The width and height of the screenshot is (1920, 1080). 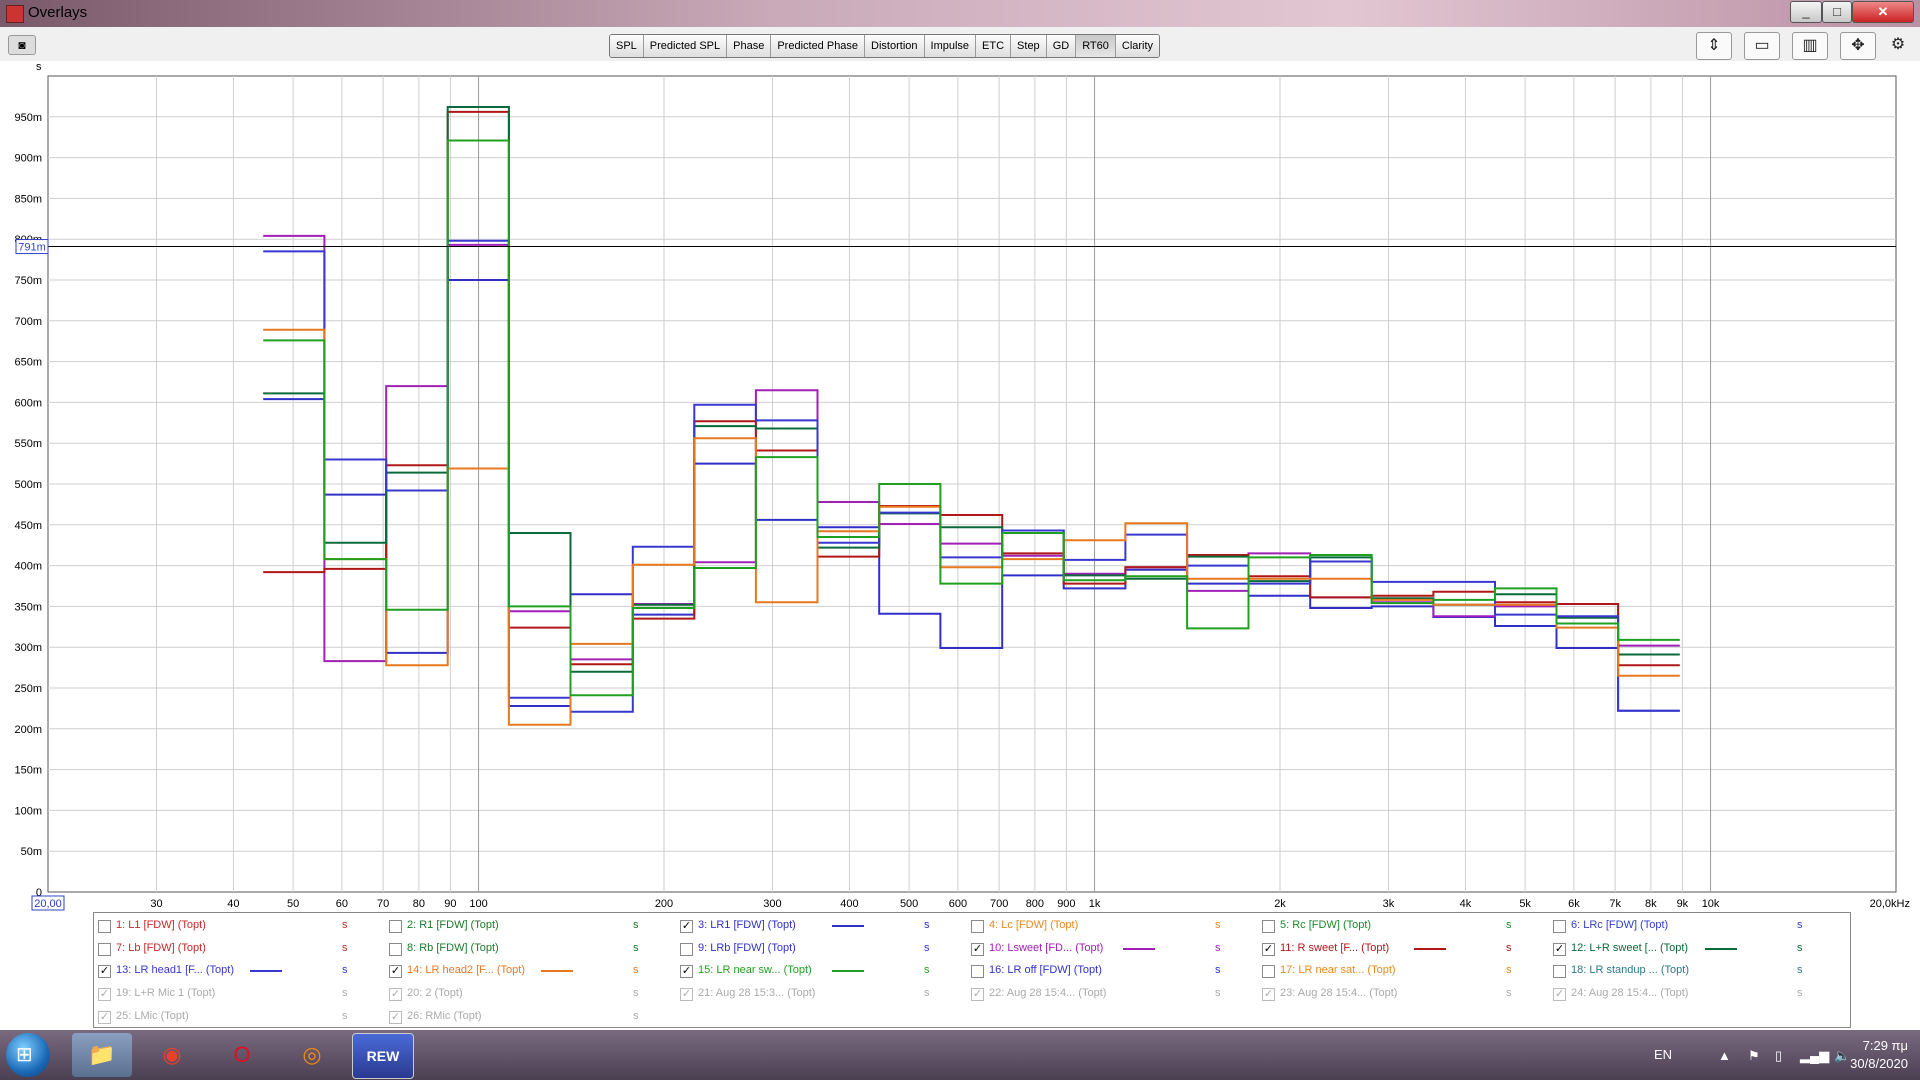 I want to click on action-center-flag-icon: ⚑, so click(x=1754, y=1056).